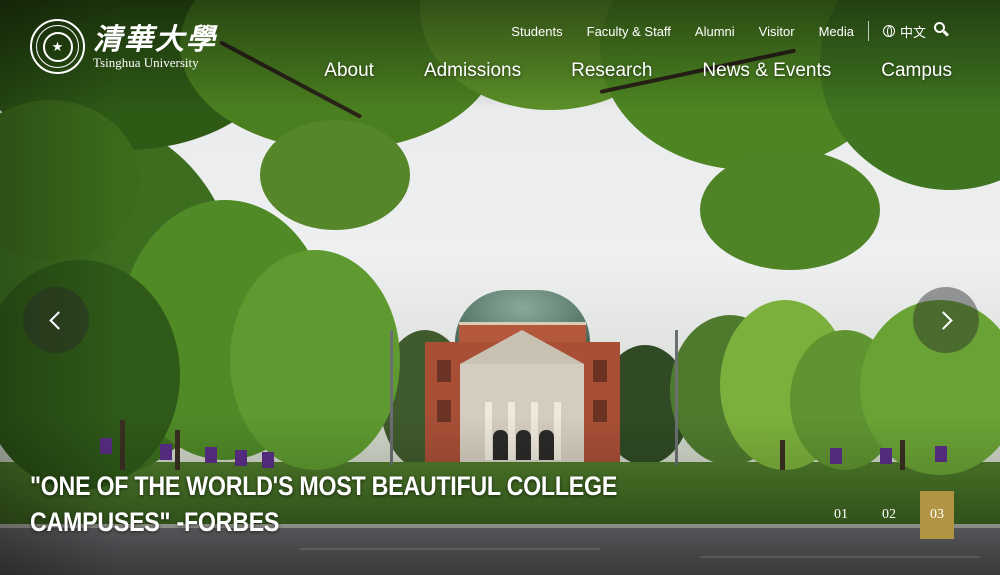 This screenshot has height=575, width=1000. I want to click on pager-slide-02: 02, so click(889, 515).